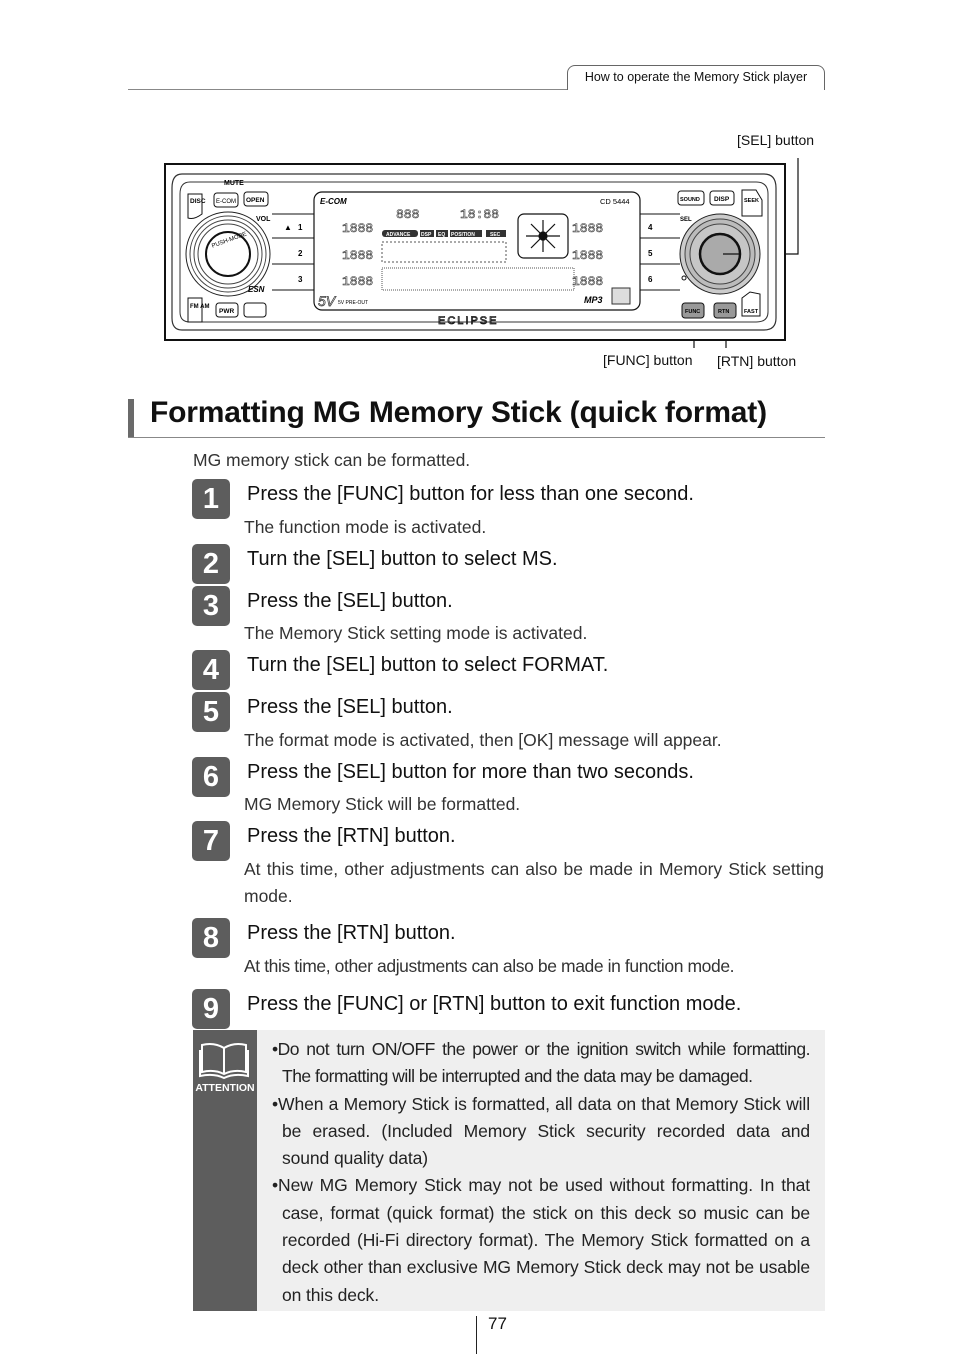 The image size is (954, 1355). What do you see at coordinates (226, 311) in the screenshot?
I see `pwr-button: PWR` at bounding box center [226, 311].